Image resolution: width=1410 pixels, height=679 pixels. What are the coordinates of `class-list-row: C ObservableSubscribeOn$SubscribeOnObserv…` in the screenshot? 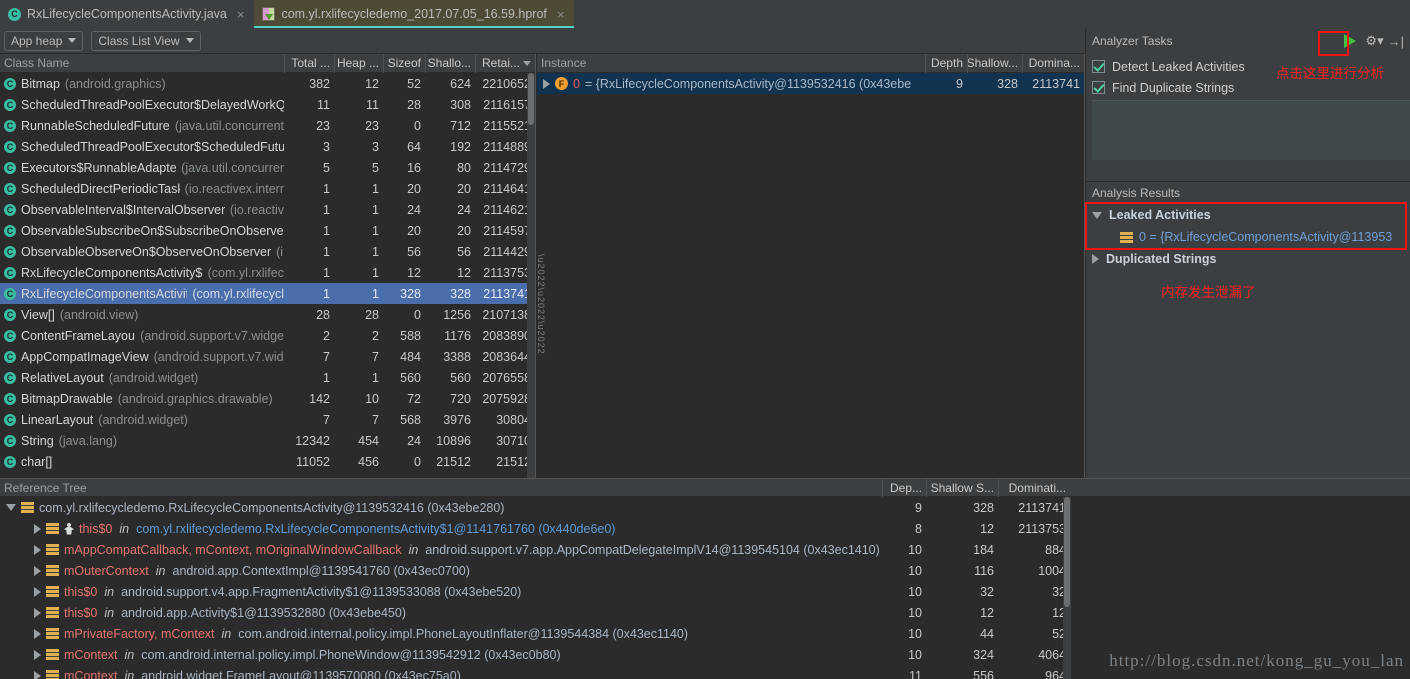 It's located at (267, 230).